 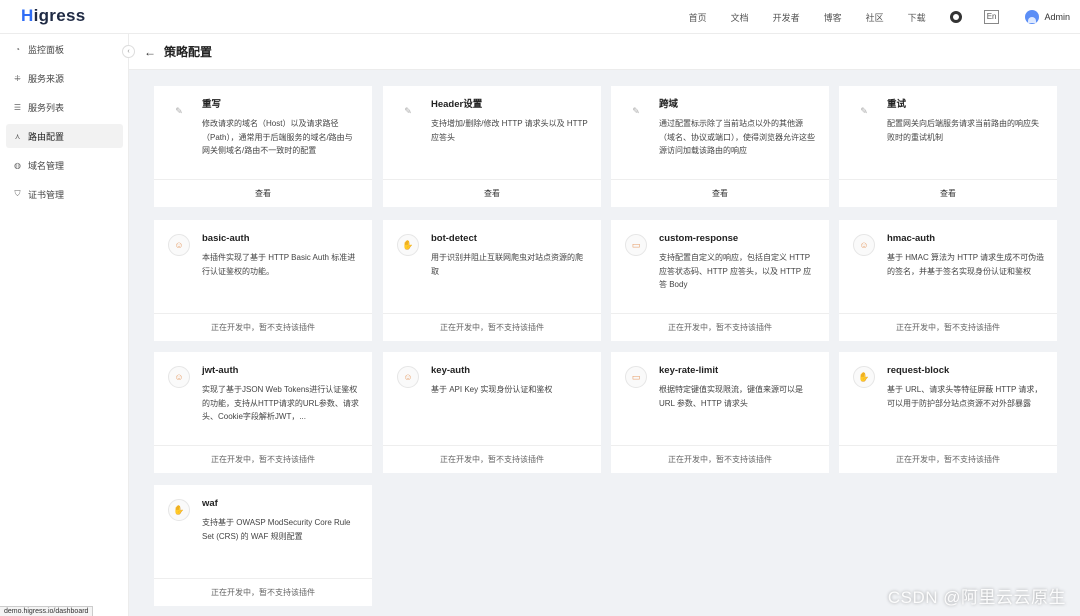 What do you see at coordinates (740, 17) in the screenshot?
I see `nav-docs: 文档` at bounding box center [740, 17].